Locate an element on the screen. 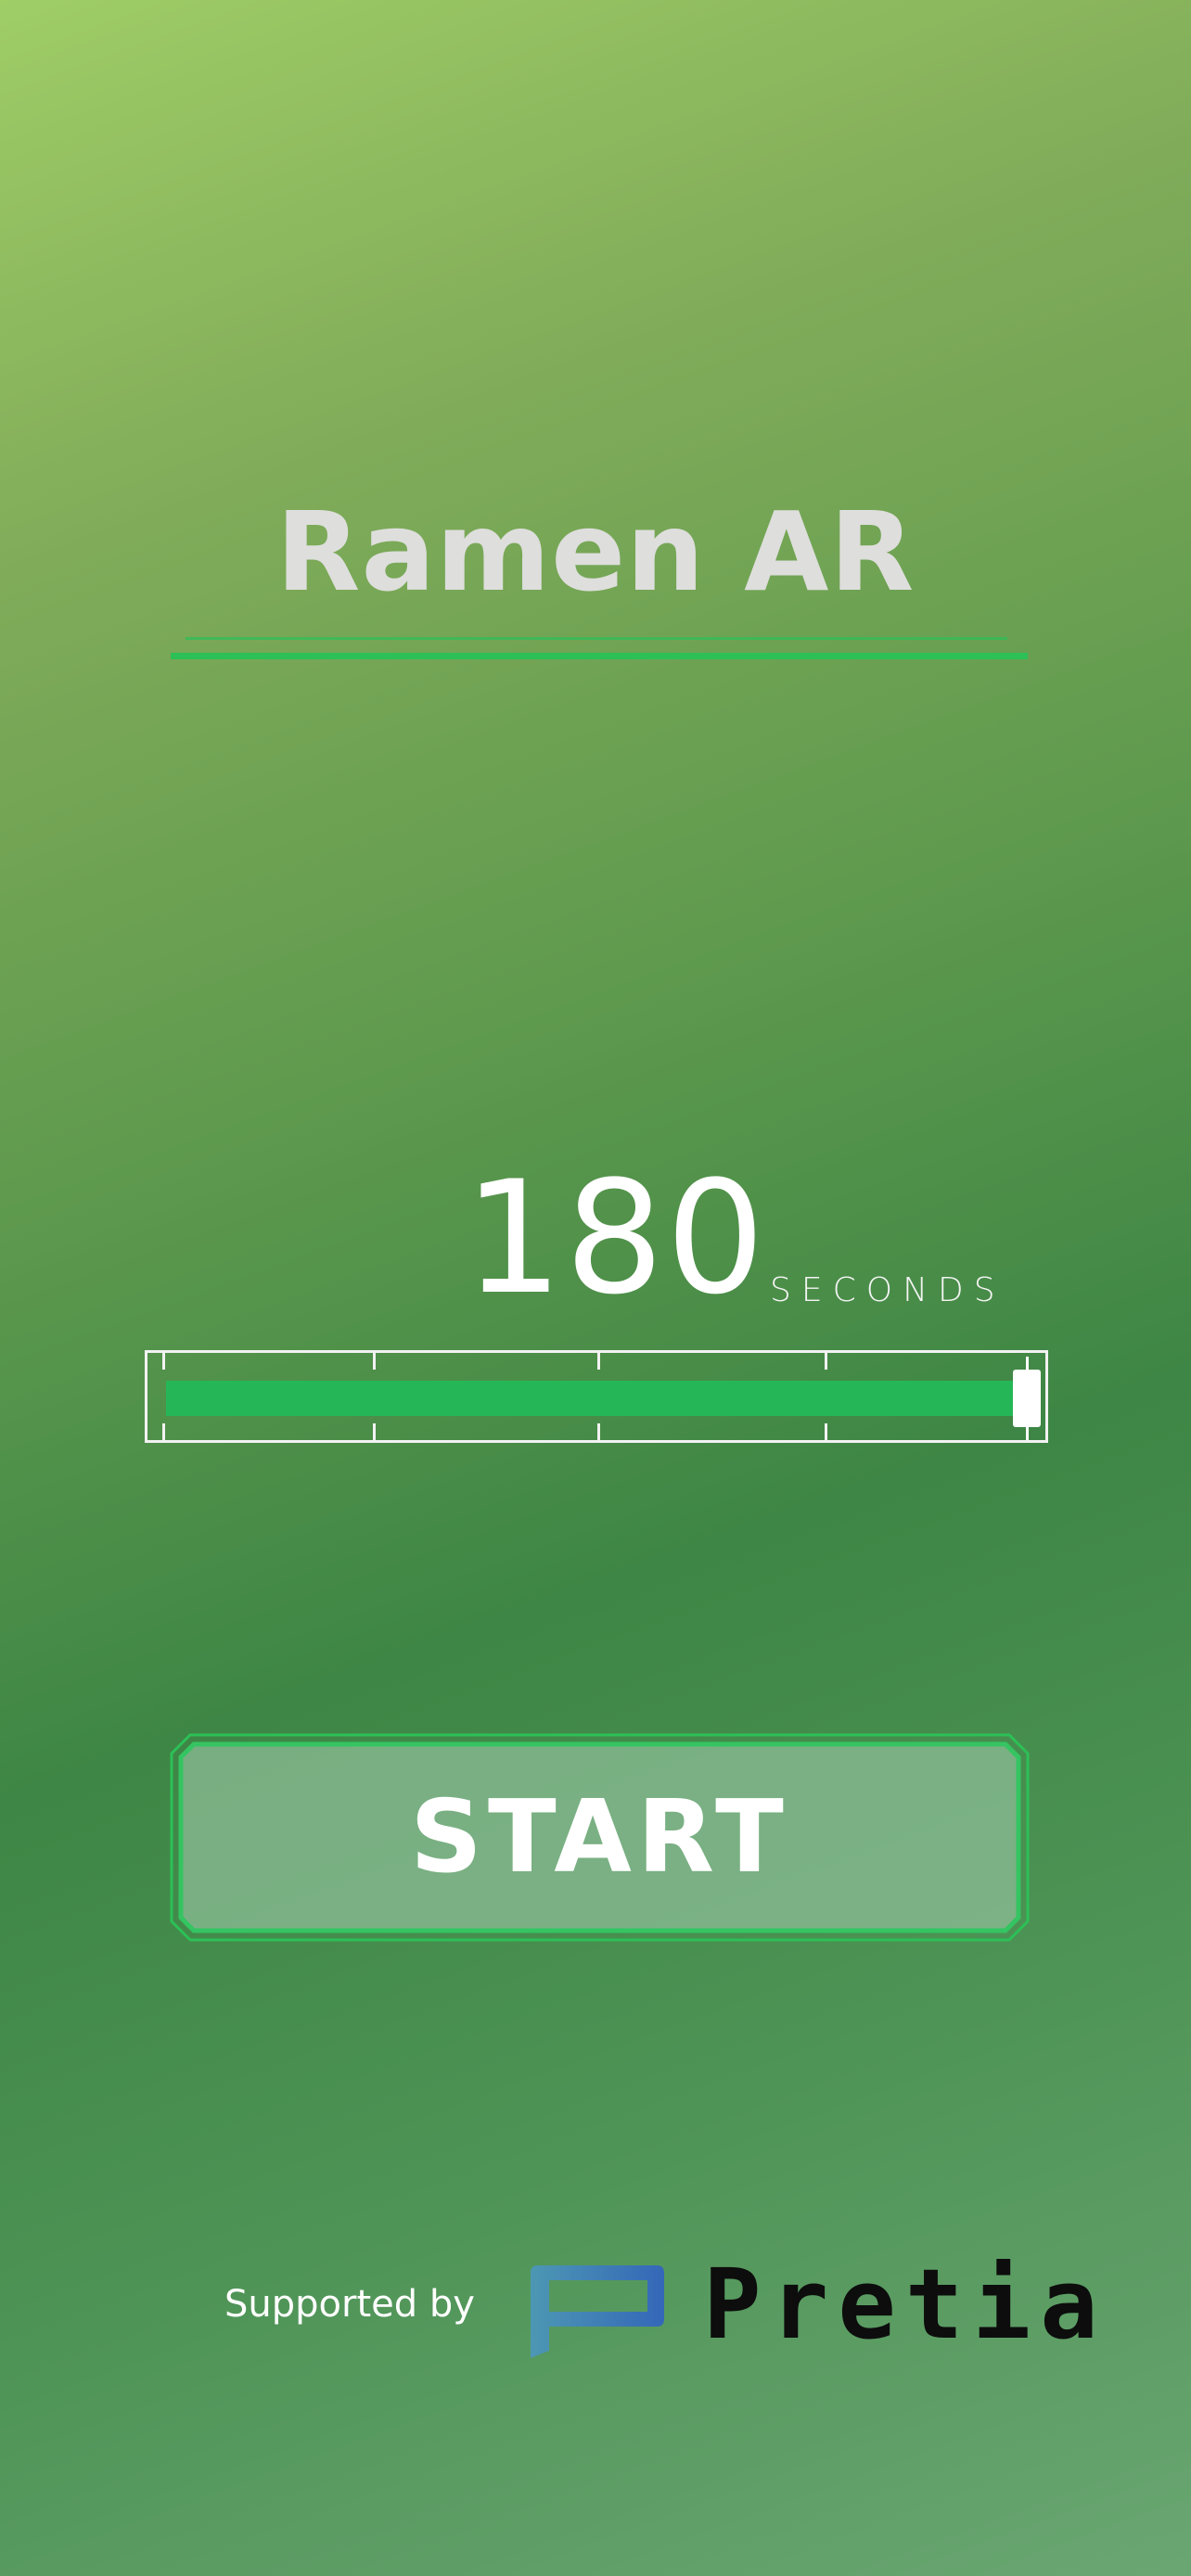 This screenshot has height=2576, width=1191. start-button-label: START is located at coordinates (599, 1837).